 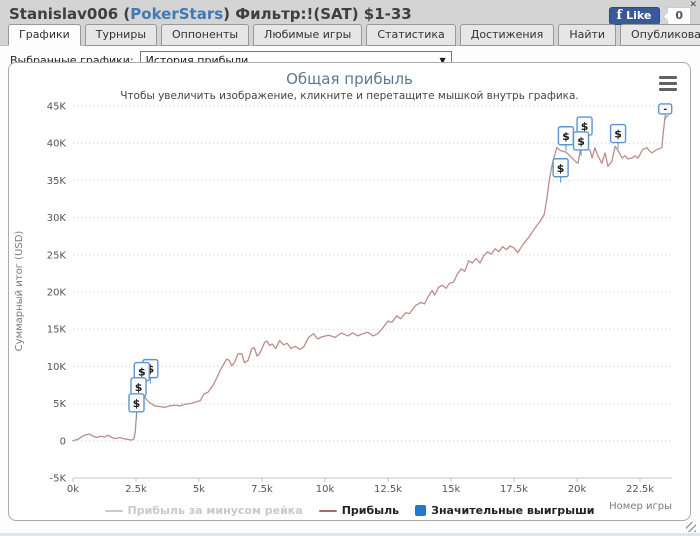 I want to click on facebook-logo-icon: f, so click(x=619, y=15).